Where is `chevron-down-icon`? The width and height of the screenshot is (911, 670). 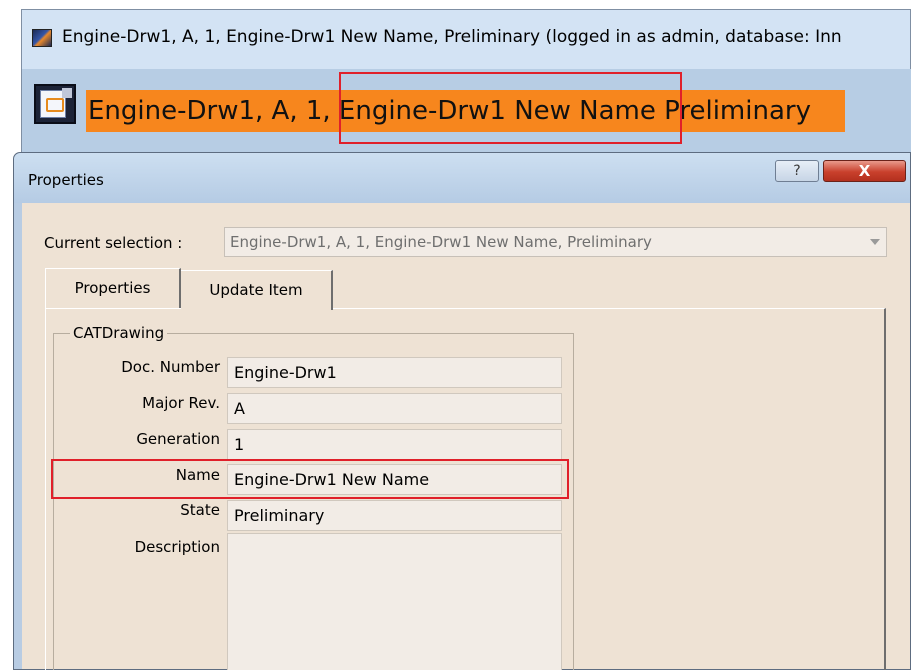
chevron-down-icon is located at coordinates (875, 242).